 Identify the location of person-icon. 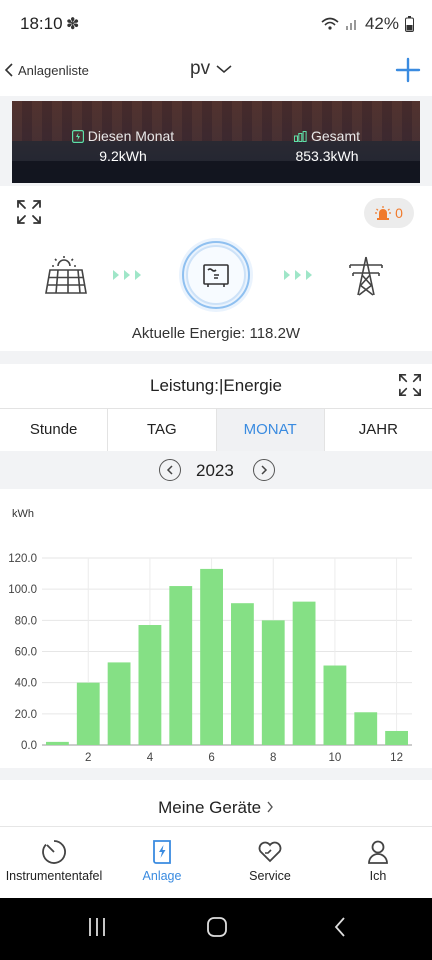
(378, 852).